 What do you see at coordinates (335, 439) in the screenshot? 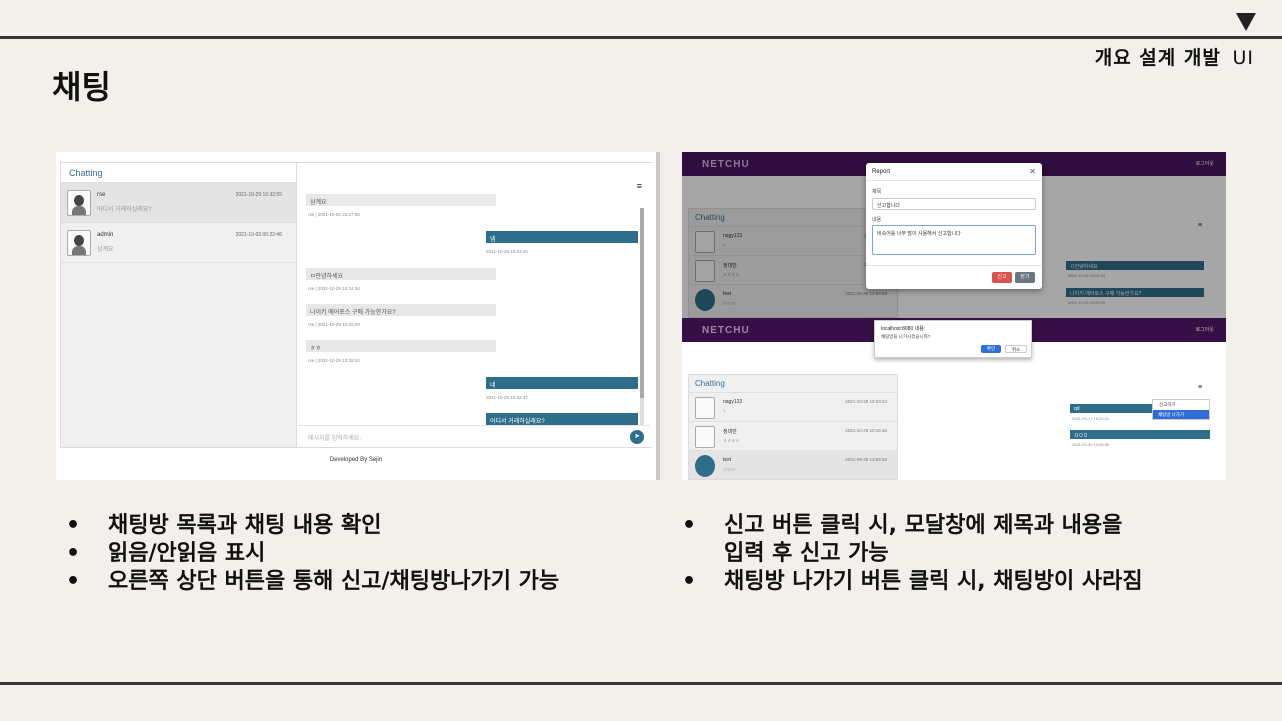
I see `input-placeholder: 메시지를 입력하세요.` at bounding box center [335, 439].